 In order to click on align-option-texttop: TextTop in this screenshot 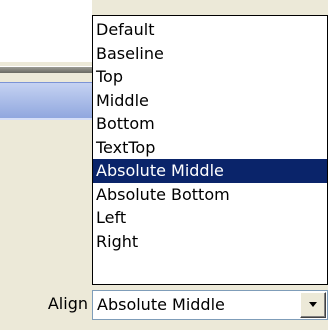, I will do `click(210, 148)`.